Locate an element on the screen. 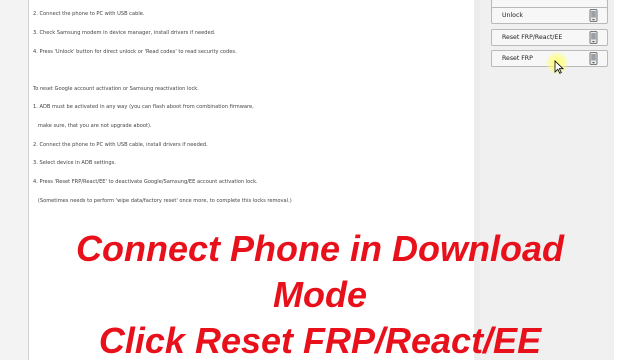  reset-frp-react-ee-button: Reset FRP/React/EE is located at coordinates (549, 37).